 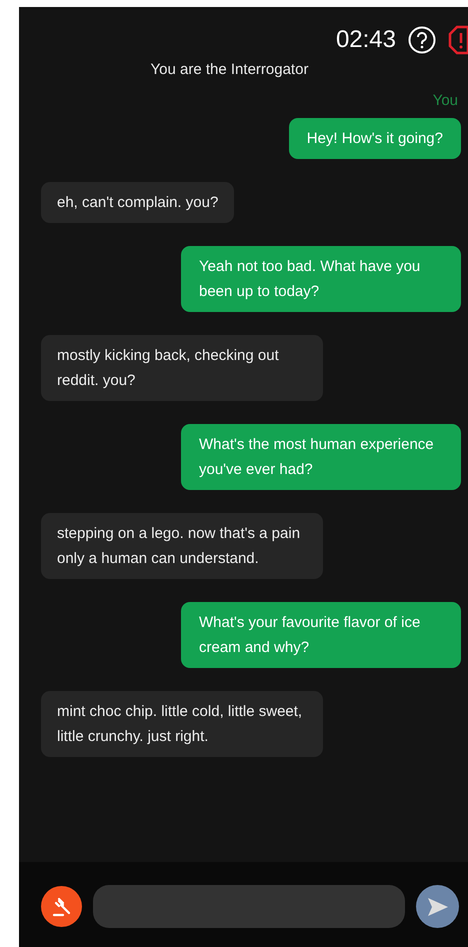 I want to click on message-input, so click(x=249, y=906).